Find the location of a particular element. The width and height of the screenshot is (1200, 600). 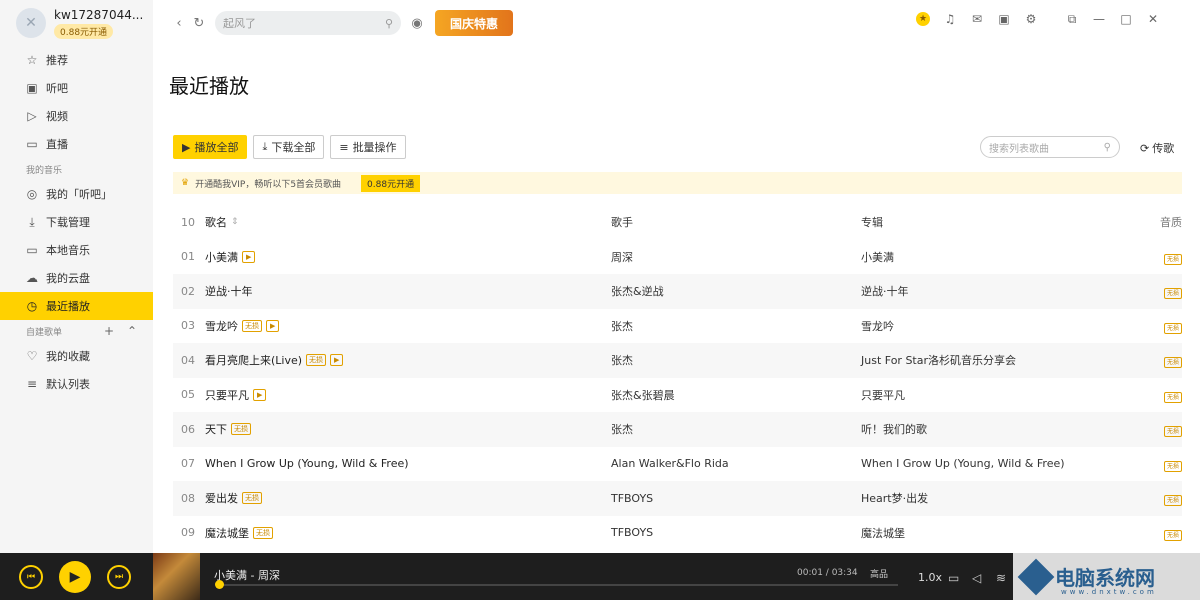

song-name: 逆战·十年 is located at coordinates (408, 291).